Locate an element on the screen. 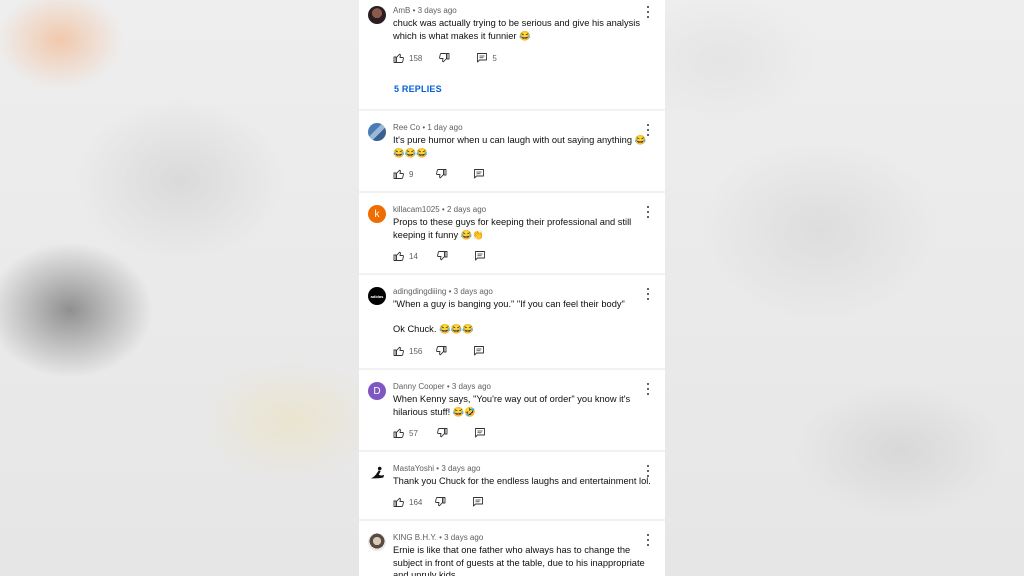  comment-actions: 158 5 is located at coordinates (445, 58).